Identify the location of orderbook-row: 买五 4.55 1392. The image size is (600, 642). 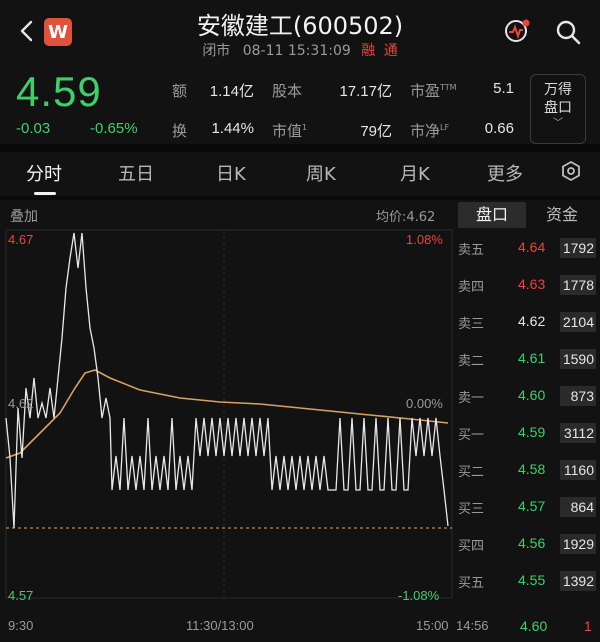
(528, 581).